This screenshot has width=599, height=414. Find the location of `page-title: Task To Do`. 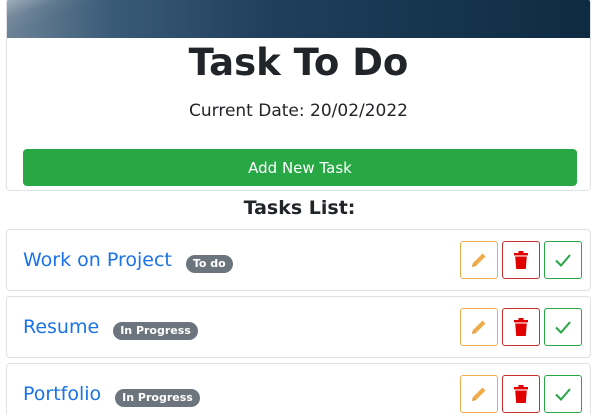

page-title: Task To Do is located at coordinates (298, 62).